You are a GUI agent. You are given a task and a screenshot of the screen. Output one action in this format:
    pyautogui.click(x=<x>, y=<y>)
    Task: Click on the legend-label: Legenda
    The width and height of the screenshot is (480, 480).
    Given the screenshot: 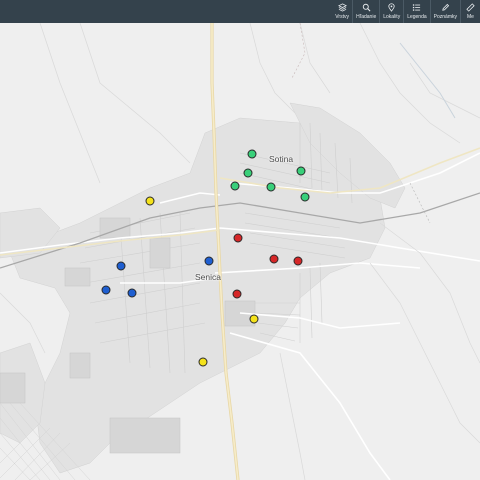 What is the action you would take?
    pyautogui.click(x=417, y=17)
    